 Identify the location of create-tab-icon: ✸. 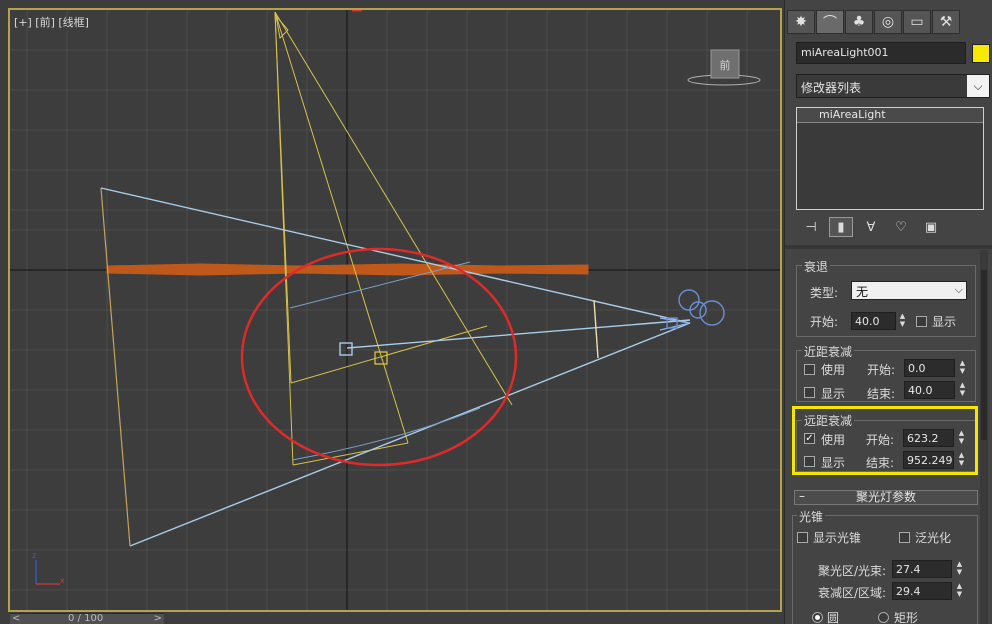
(801, 22).